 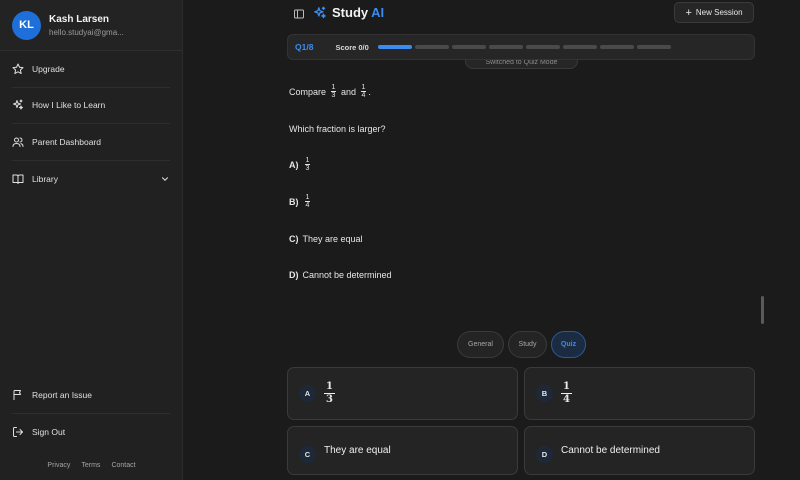 I want to click on sidebar-item-label: Sign Out, so click(x=49, y=431).